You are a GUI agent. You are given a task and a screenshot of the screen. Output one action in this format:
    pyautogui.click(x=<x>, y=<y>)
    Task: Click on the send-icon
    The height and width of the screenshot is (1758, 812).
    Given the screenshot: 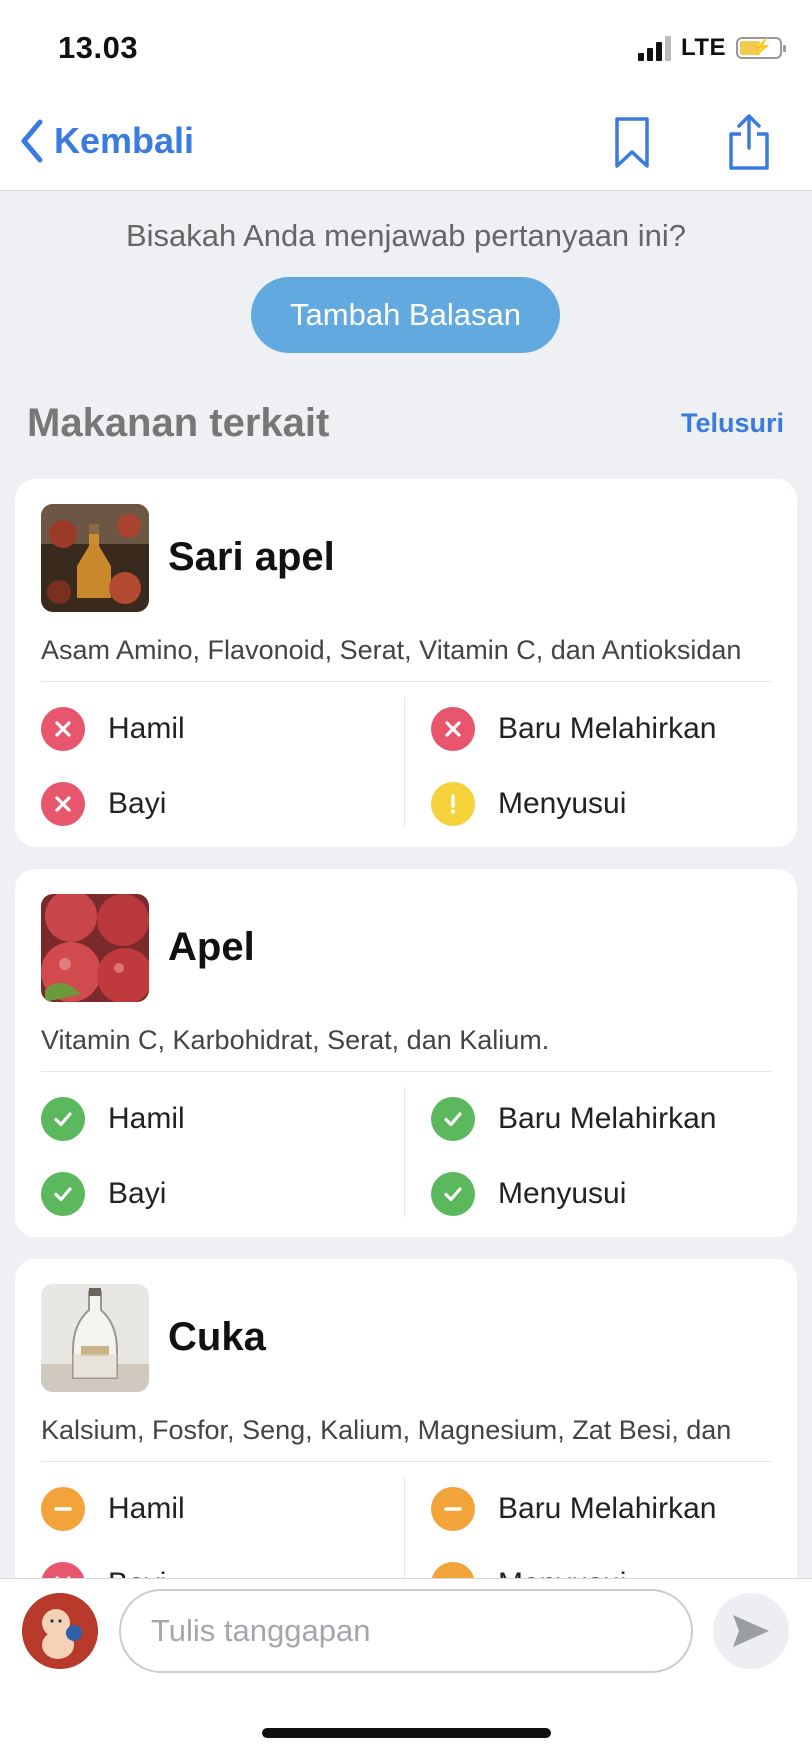 What is the action you would take?
    pyautogui.click(x=751, y=1631)
    